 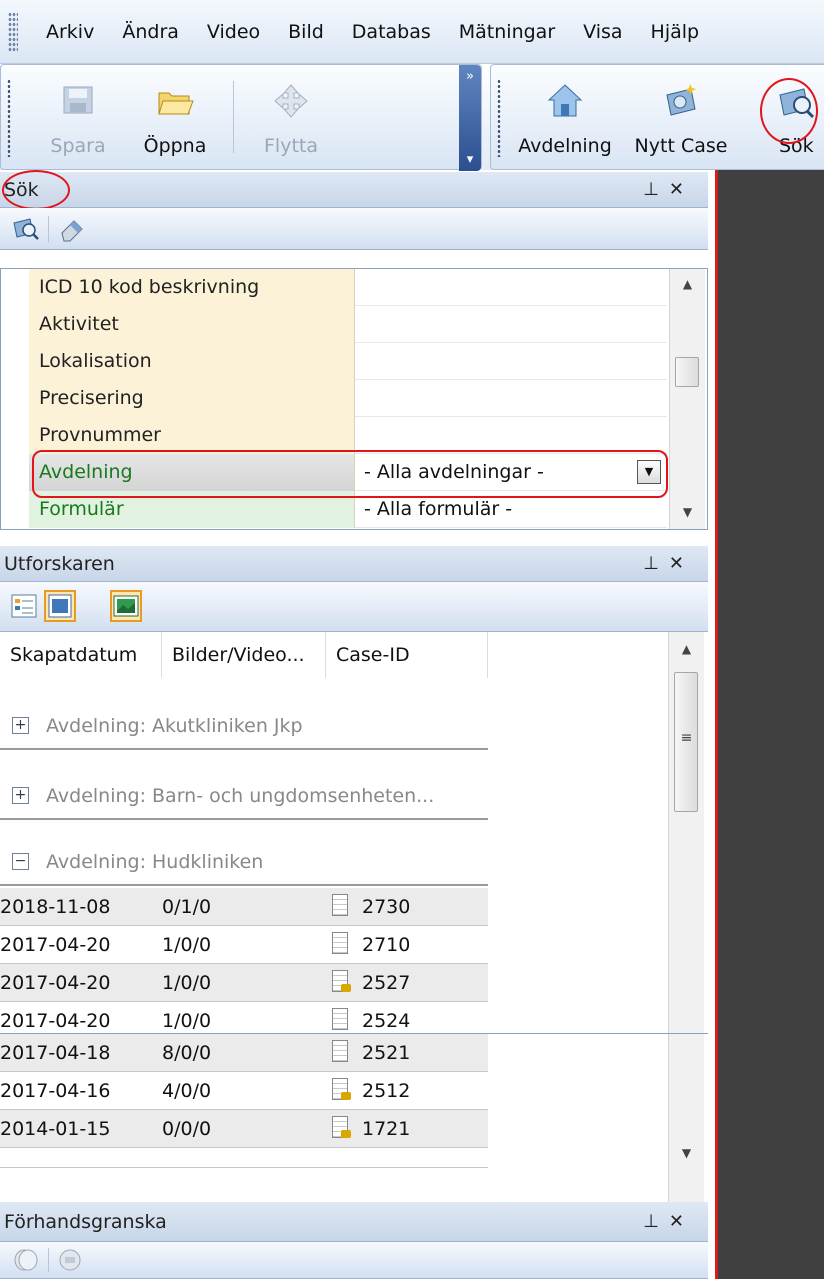 I want to click on cell-case-id: 2512, so click(x=386, y=1091).